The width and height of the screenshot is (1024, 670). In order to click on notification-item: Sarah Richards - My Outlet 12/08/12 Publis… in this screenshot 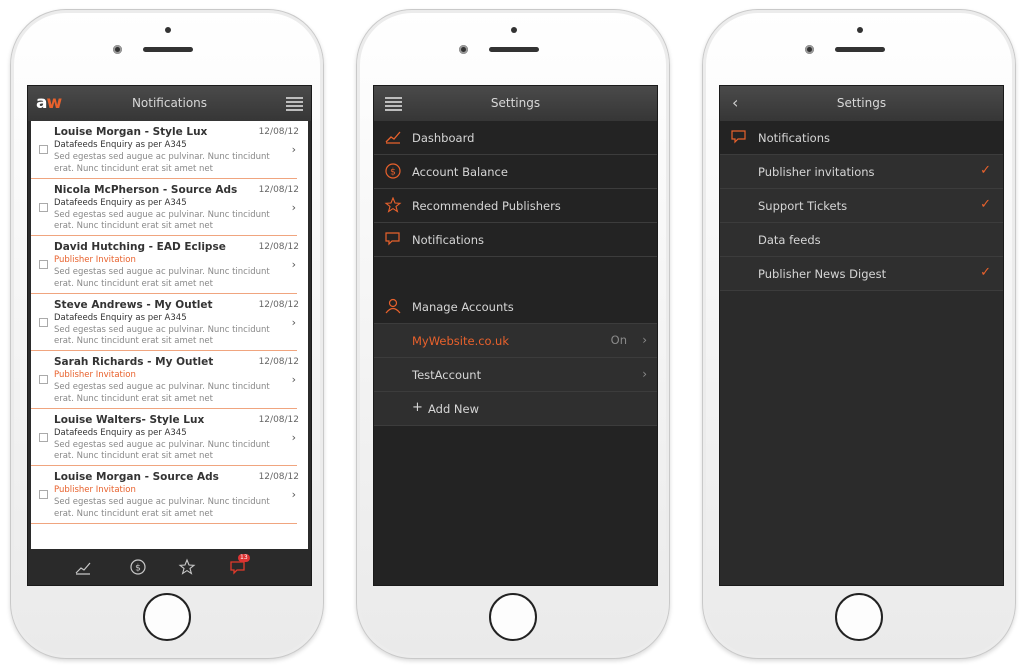, I will do `click(165, 380)`.